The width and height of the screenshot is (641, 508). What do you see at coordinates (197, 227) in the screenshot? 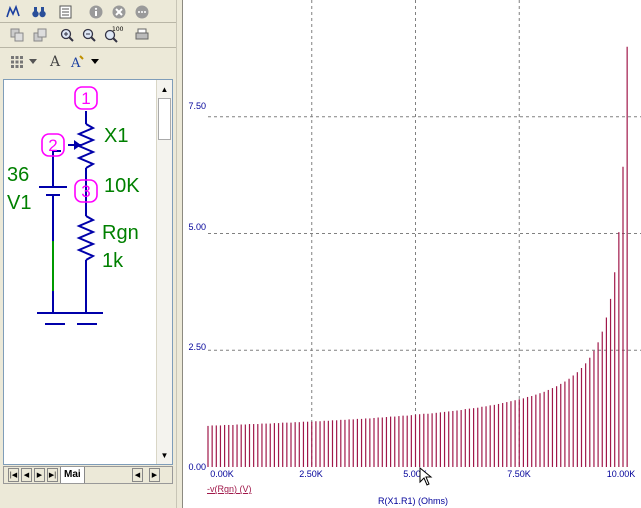
I see `y-tick-label: 5.00` at bounding box center [197, 227].